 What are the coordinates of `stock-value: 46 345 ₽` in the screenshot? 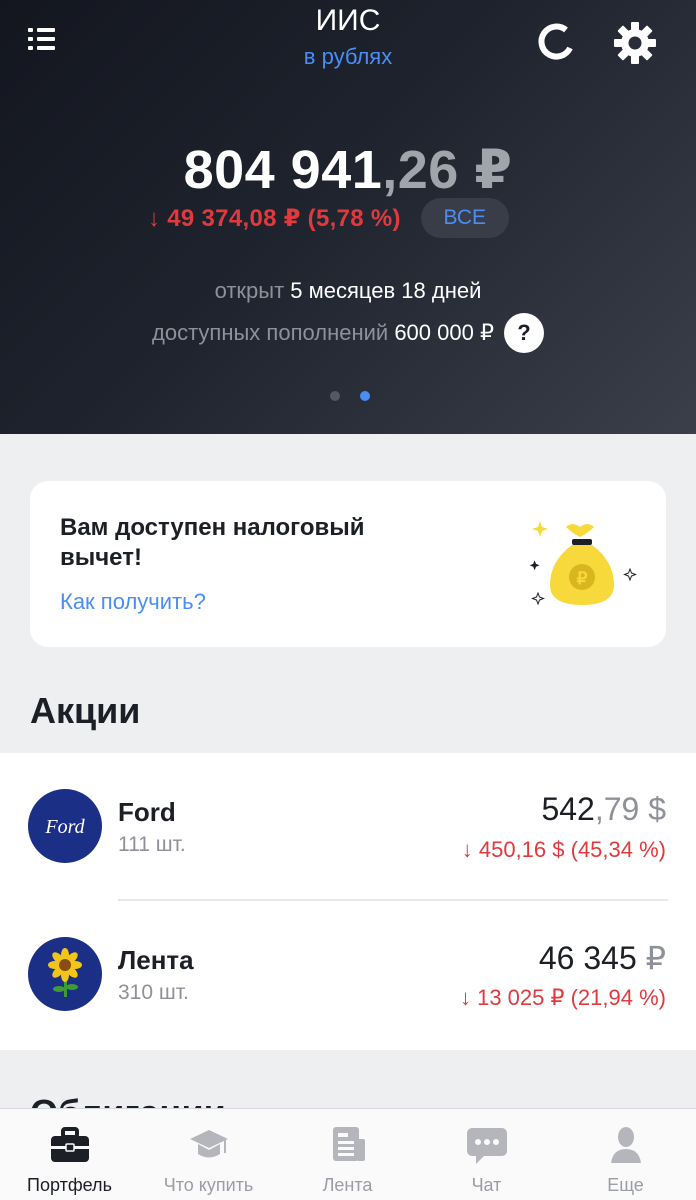 It's located at (602, 958).